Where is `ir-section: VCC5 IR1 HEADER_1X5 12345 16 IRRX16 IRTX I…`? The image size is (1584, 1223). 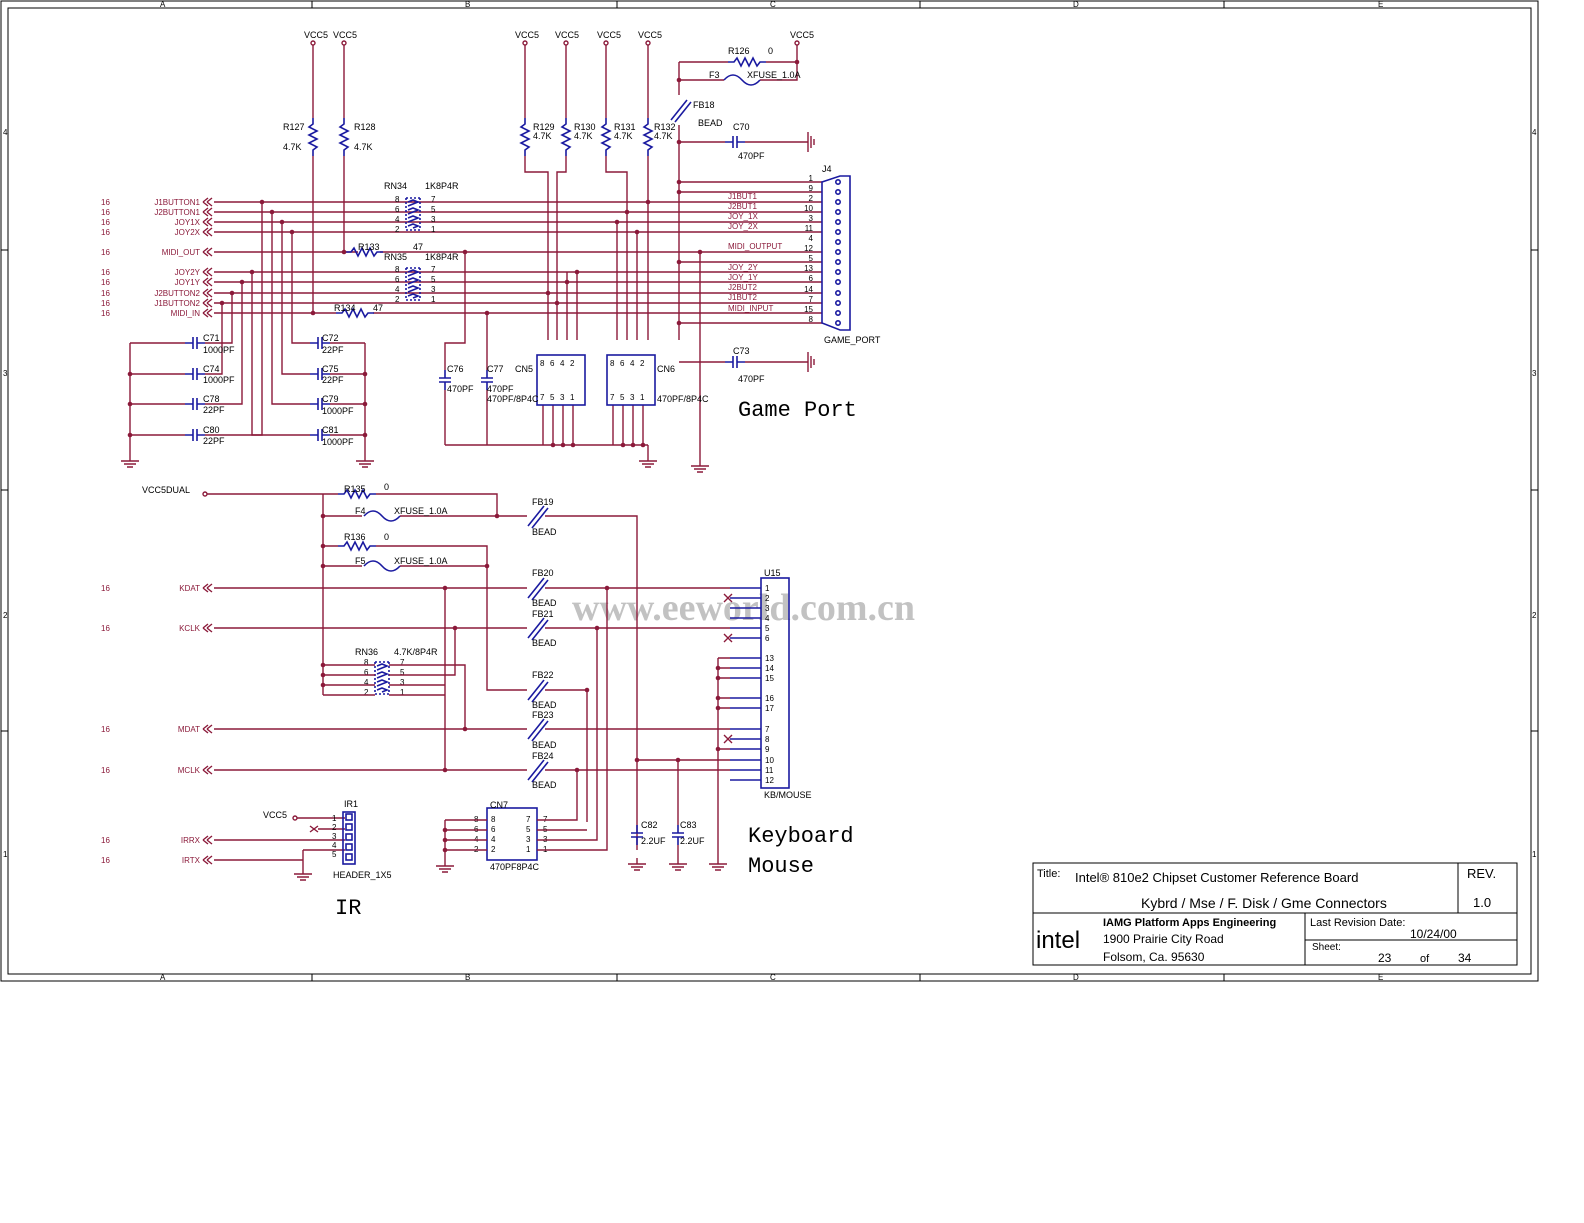
ir-section: VCC5 IR1 HEADER_1X5 12345 16 IRRX16 IRTX I… is located at coordinates (246, 860).